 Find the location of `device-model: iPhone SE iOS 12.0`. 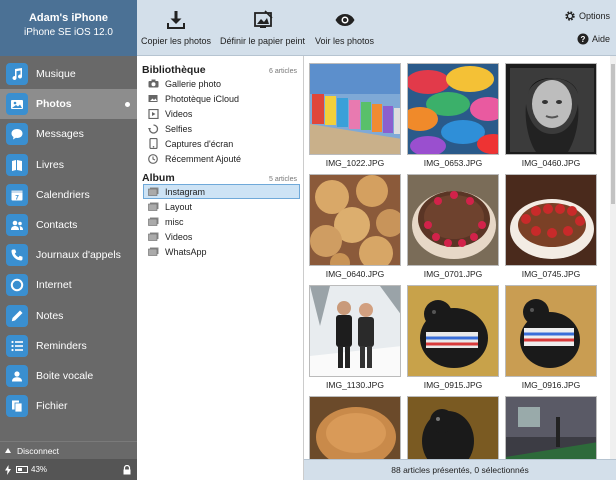

device-model: iPhone SE iOS 12.0 is located at coordinates (68, 32).